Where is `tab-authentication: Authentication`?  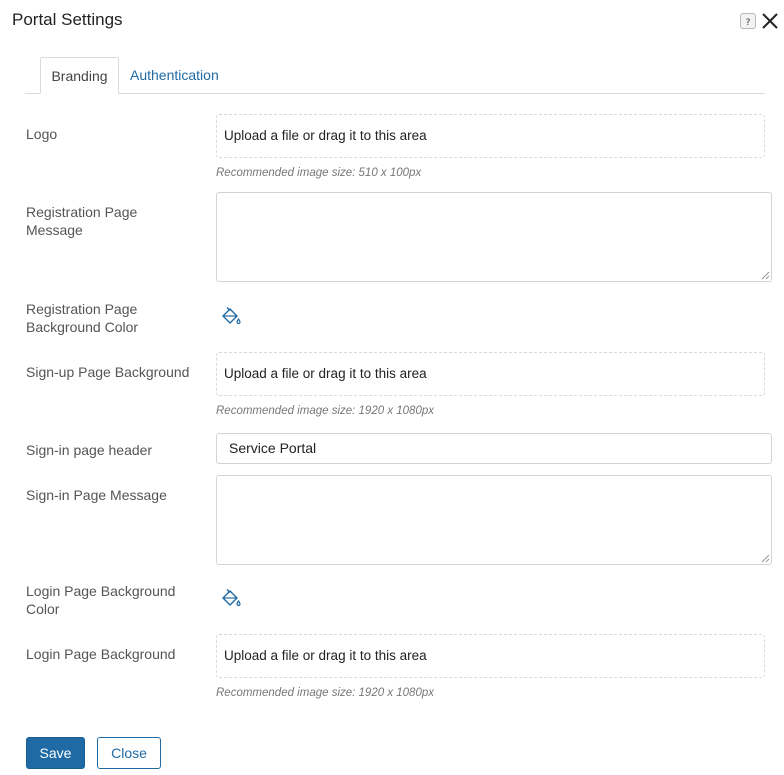
tab-authentication: Authentication is located at coordinates (174, 75).